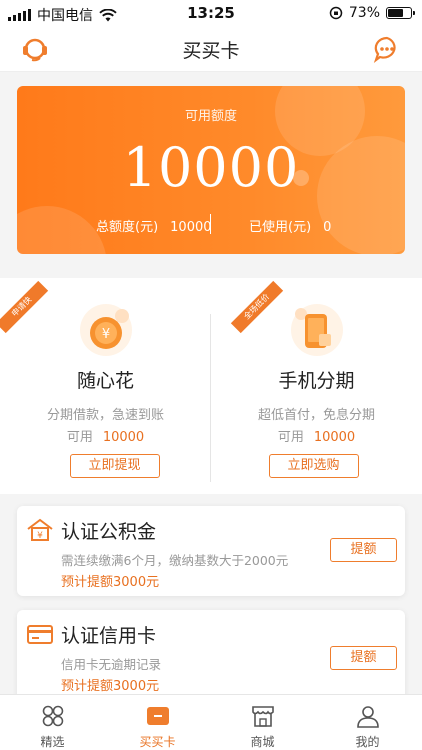 The height and width of the screenshot is (750, 422). I want to click on withdraw-now-button: 立即提现, so click(114, 466).